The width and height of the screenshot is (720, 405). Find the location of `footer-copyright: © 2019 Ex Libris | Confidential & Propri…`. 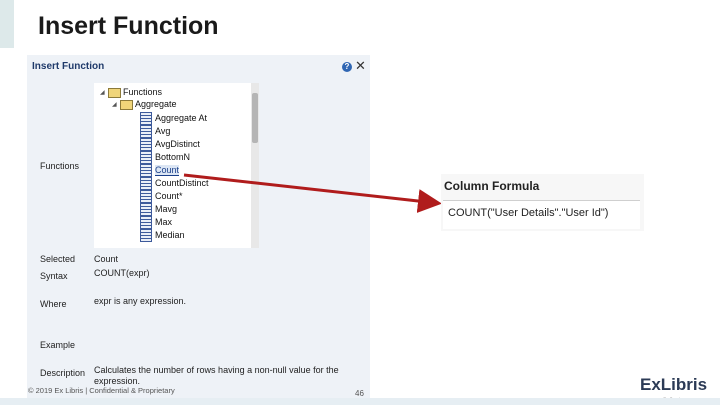

footer-copyright: © 2019 Ex Libris | Confidential & Propri… is located at coordinates (101, 390).